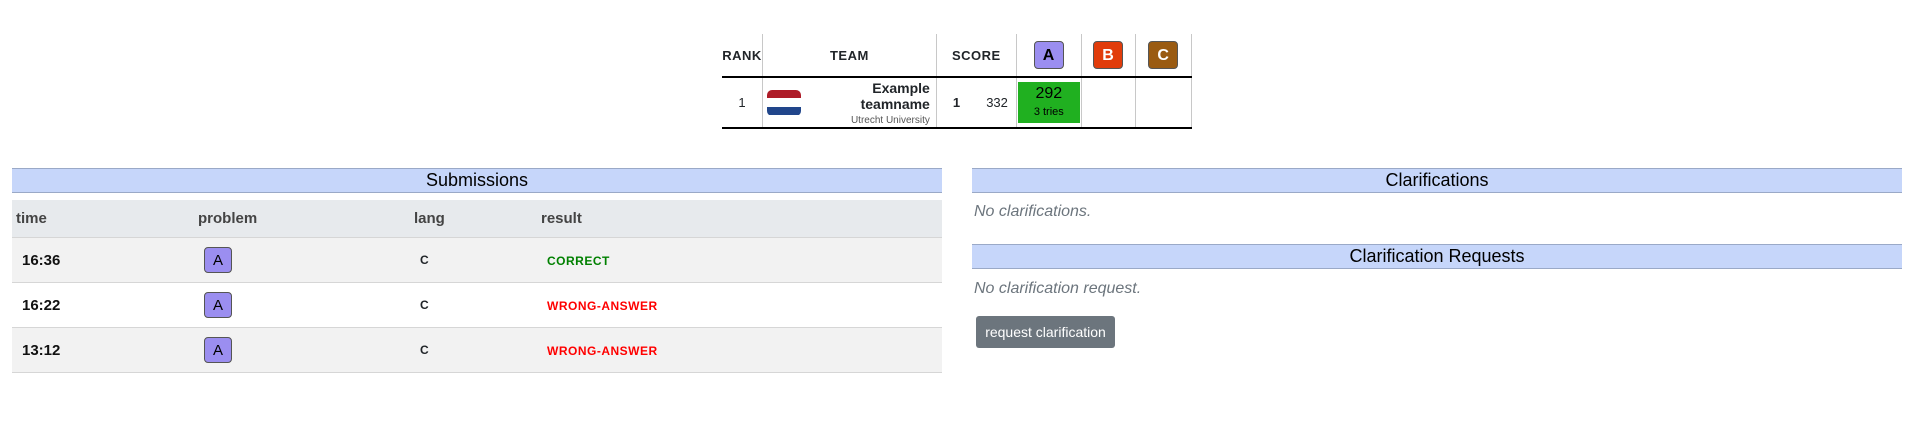 Image resolution: width=1911 pixels, height=424 pixels. What do you see at coordinates (578, 260) in the screenshot?
I see `result-label: CORRECT` at bounding box center [578, 260].